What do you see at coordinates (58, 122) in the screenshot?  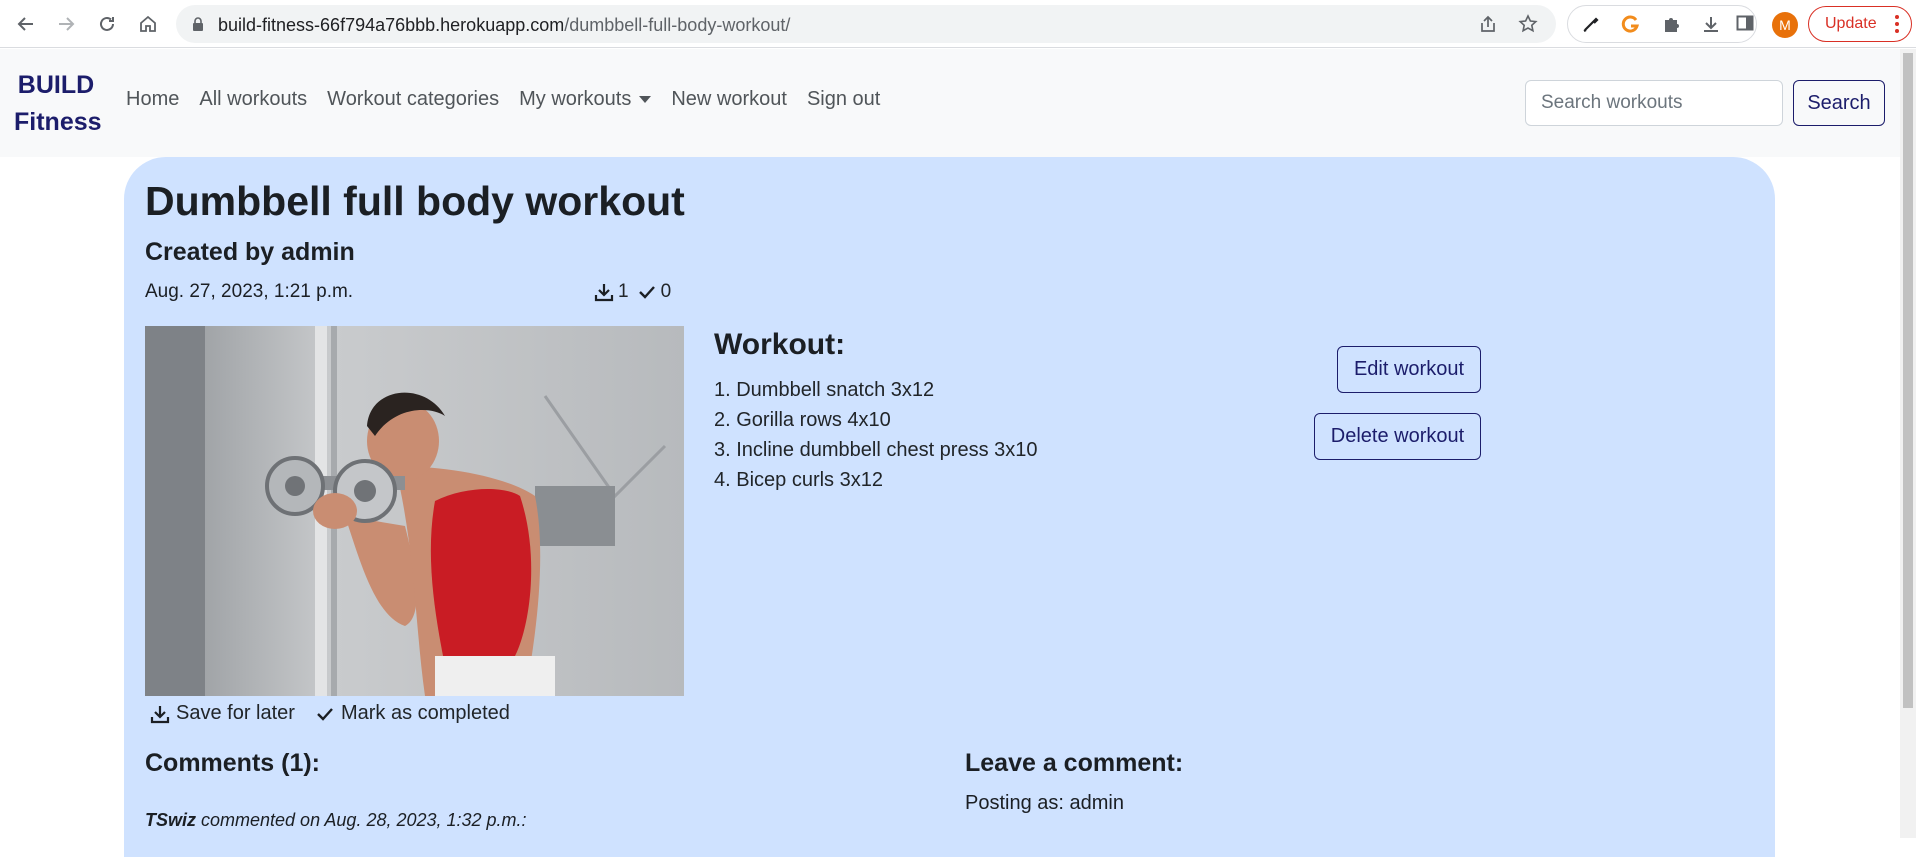 I see `brand-line-2: Fitness` at bounding box center [58, 122].